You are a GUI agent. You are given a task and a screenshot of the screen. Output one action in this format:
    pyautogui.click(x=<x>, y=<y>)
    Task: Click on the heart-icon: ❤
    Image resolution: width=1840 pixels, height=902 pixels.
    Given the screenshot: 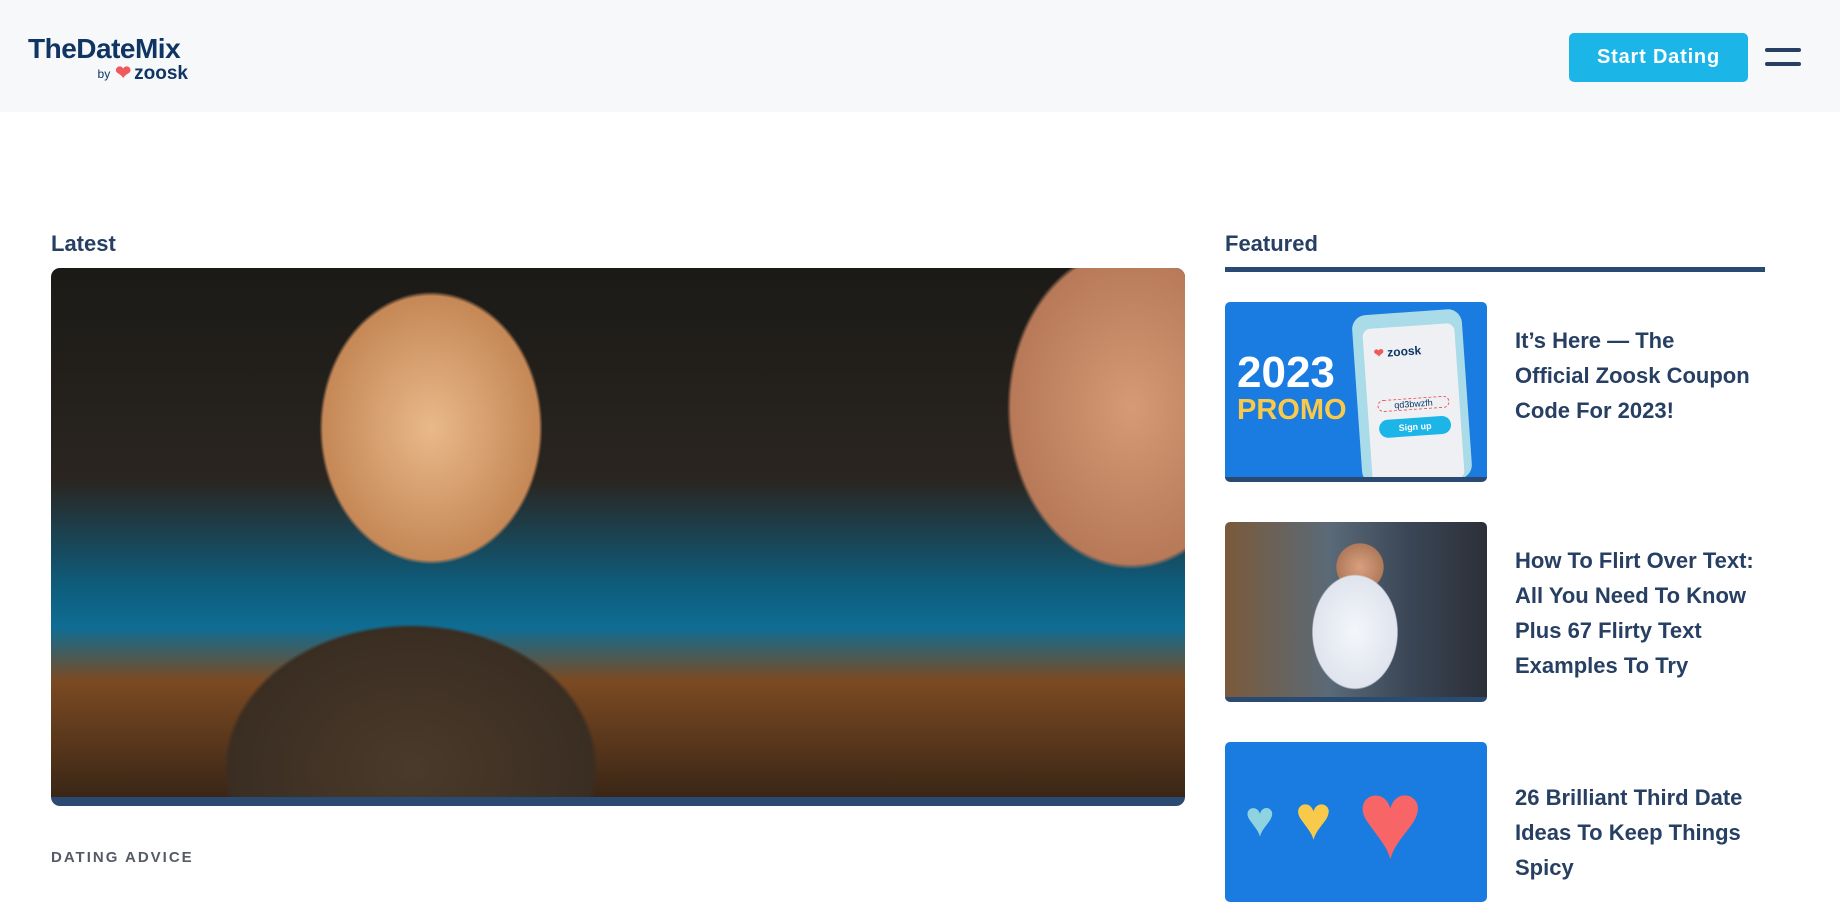 What is the action you would take?
    pyautogui.click(x=123, y=73)
    